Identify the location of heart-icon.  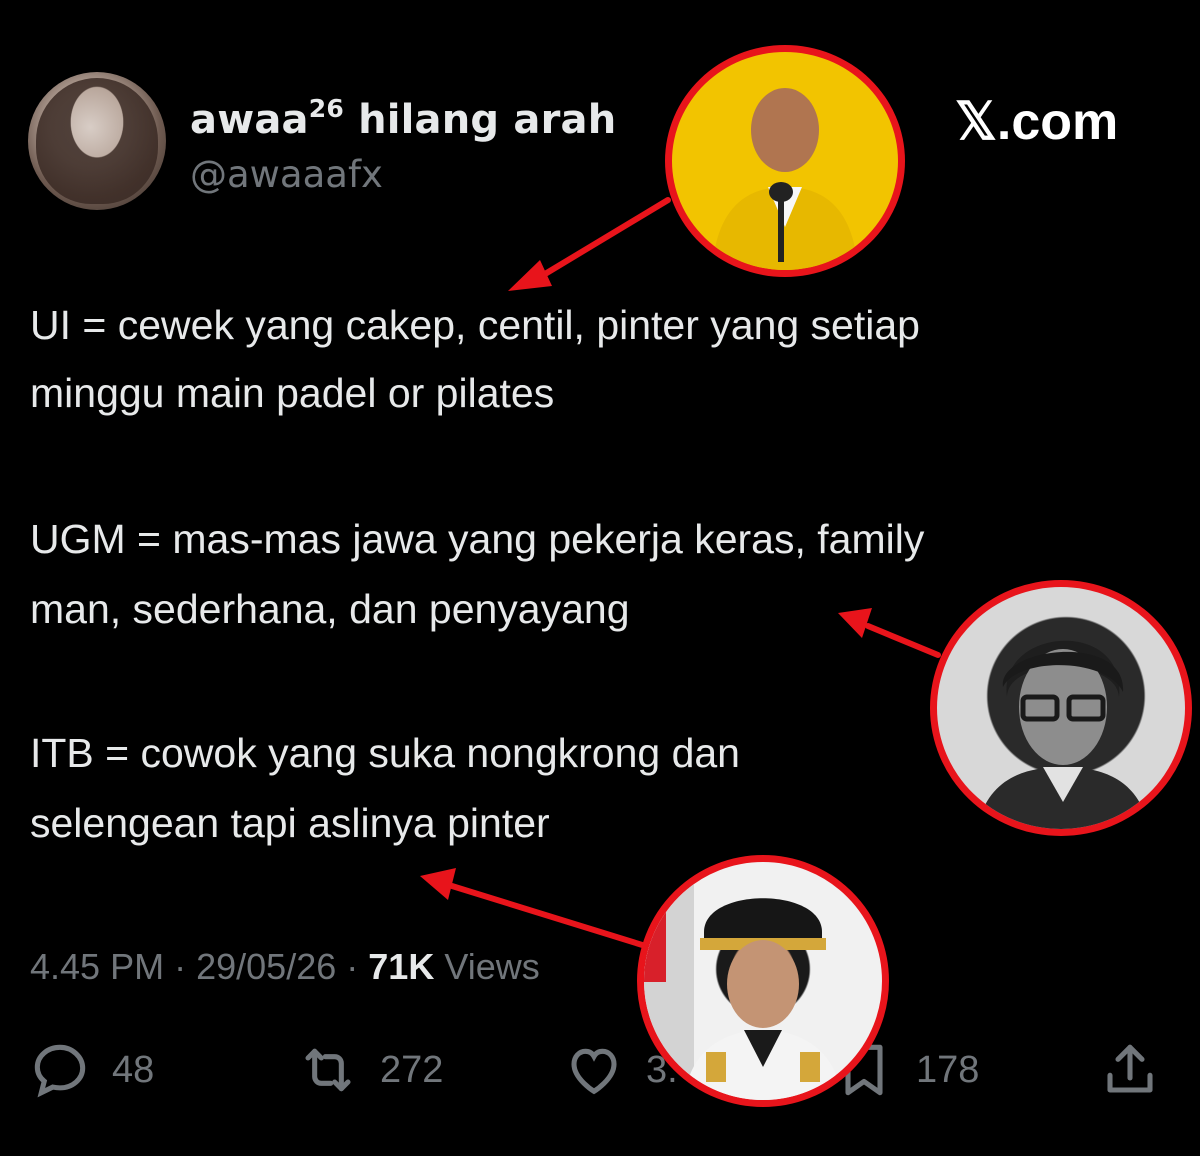
(594, 1070).